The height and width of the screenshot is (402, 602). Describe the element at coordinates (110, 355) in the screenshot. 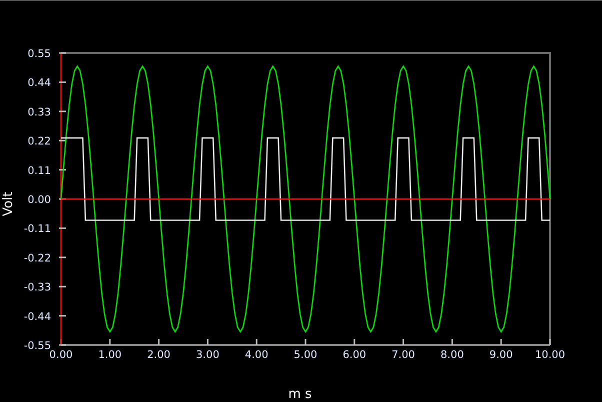

I see `tick-label: 1.00` at that location.